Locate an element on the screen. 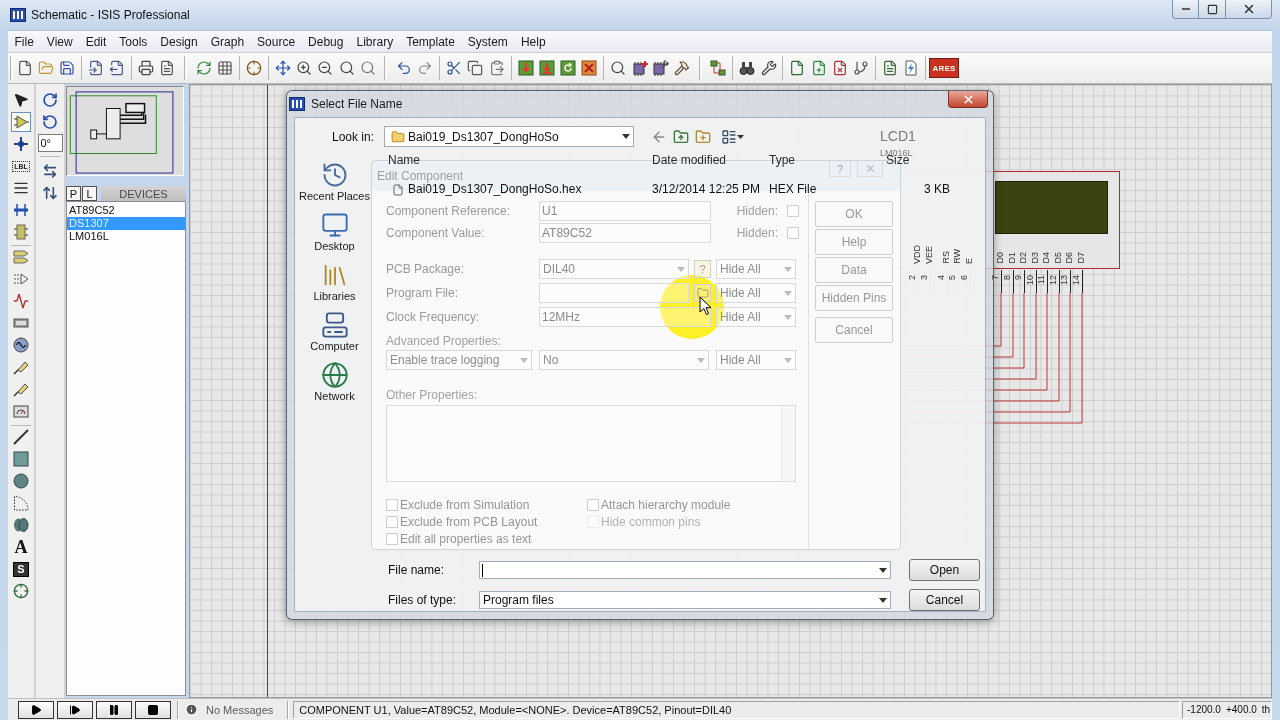  overview-drawing is located at coordinates (125, 131).